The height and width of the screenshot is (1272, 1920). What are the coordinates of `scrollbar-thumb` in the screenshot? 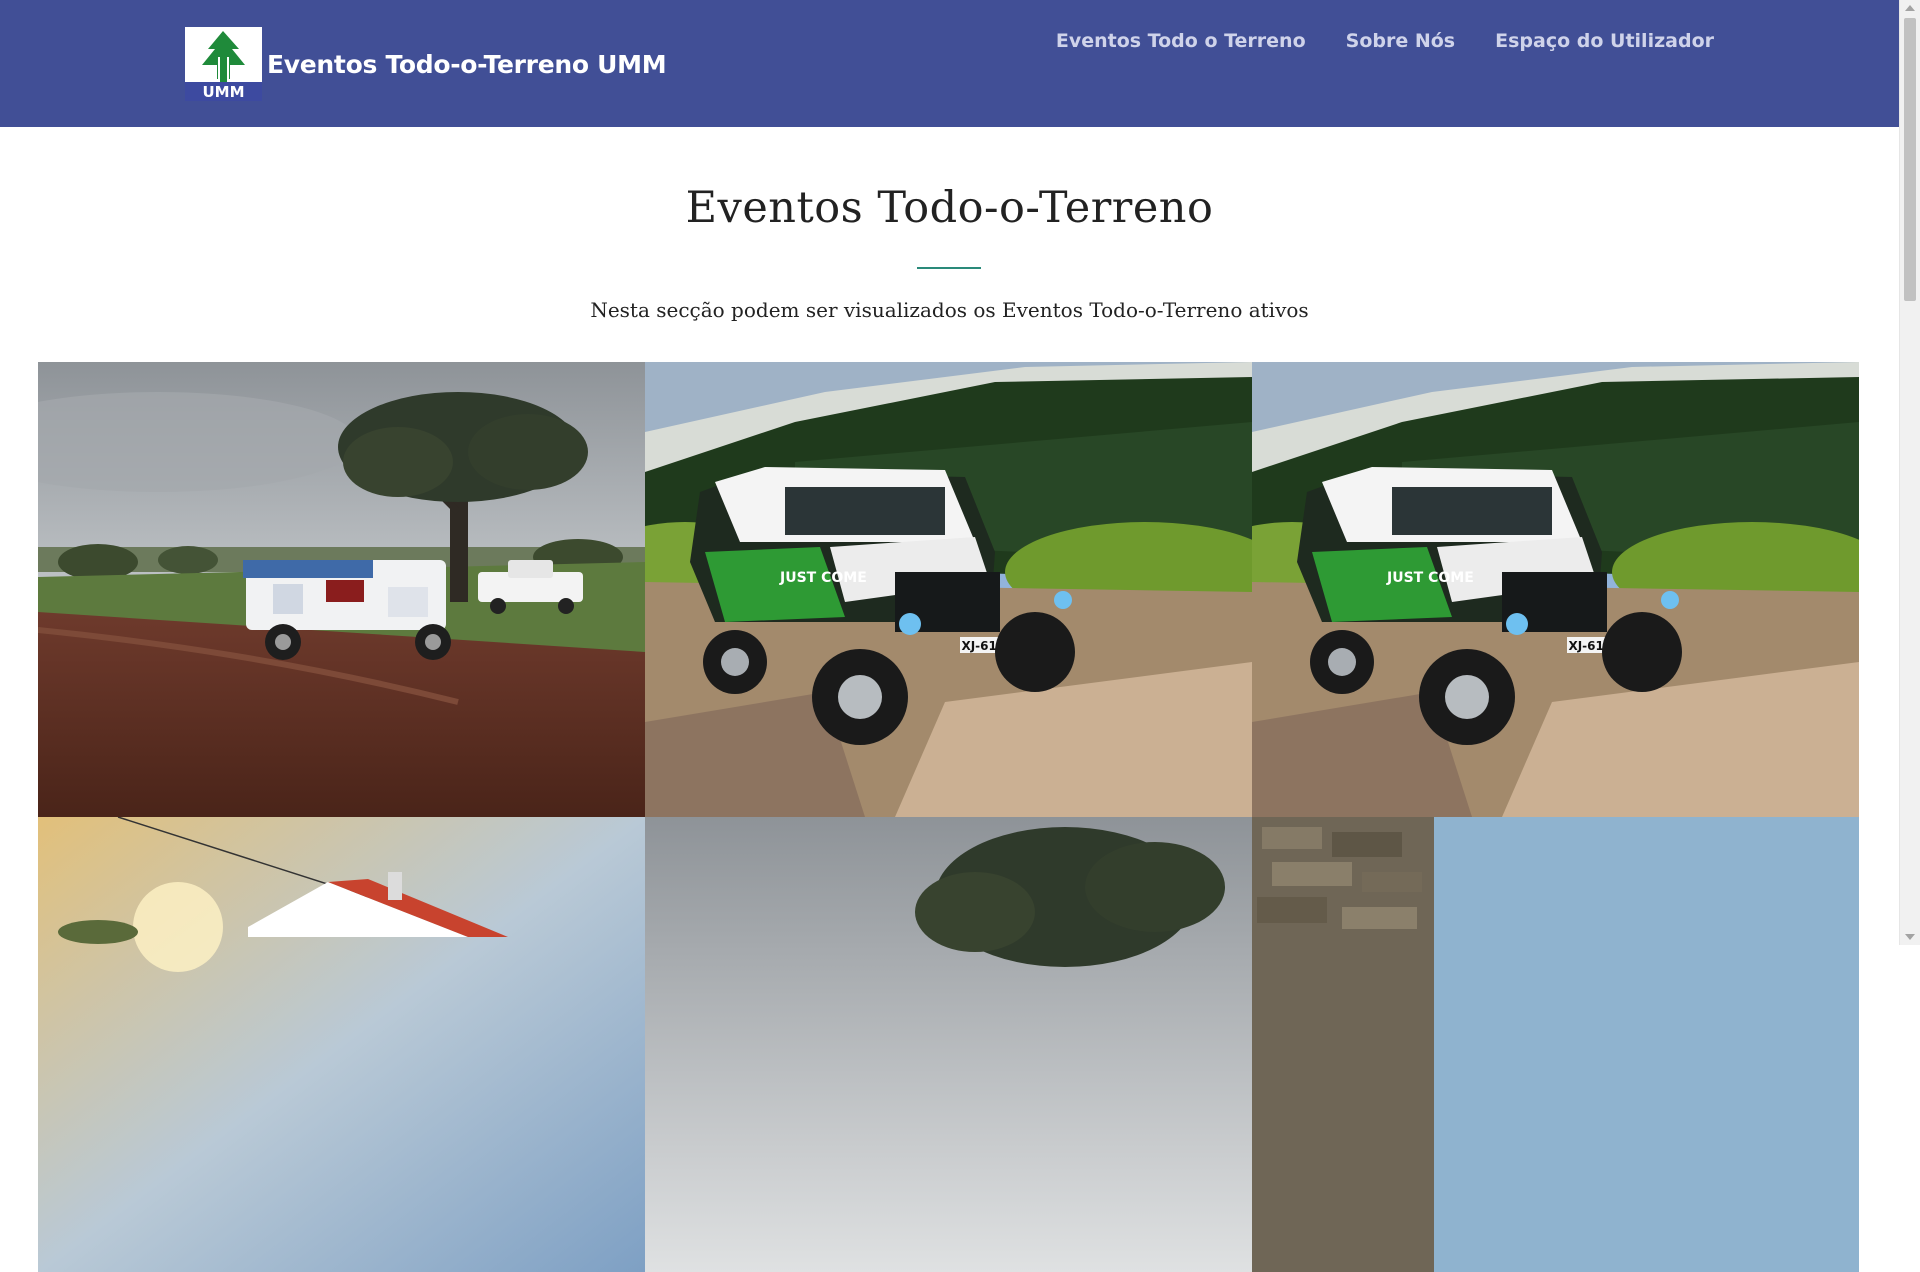 It's located at (1910, 159).